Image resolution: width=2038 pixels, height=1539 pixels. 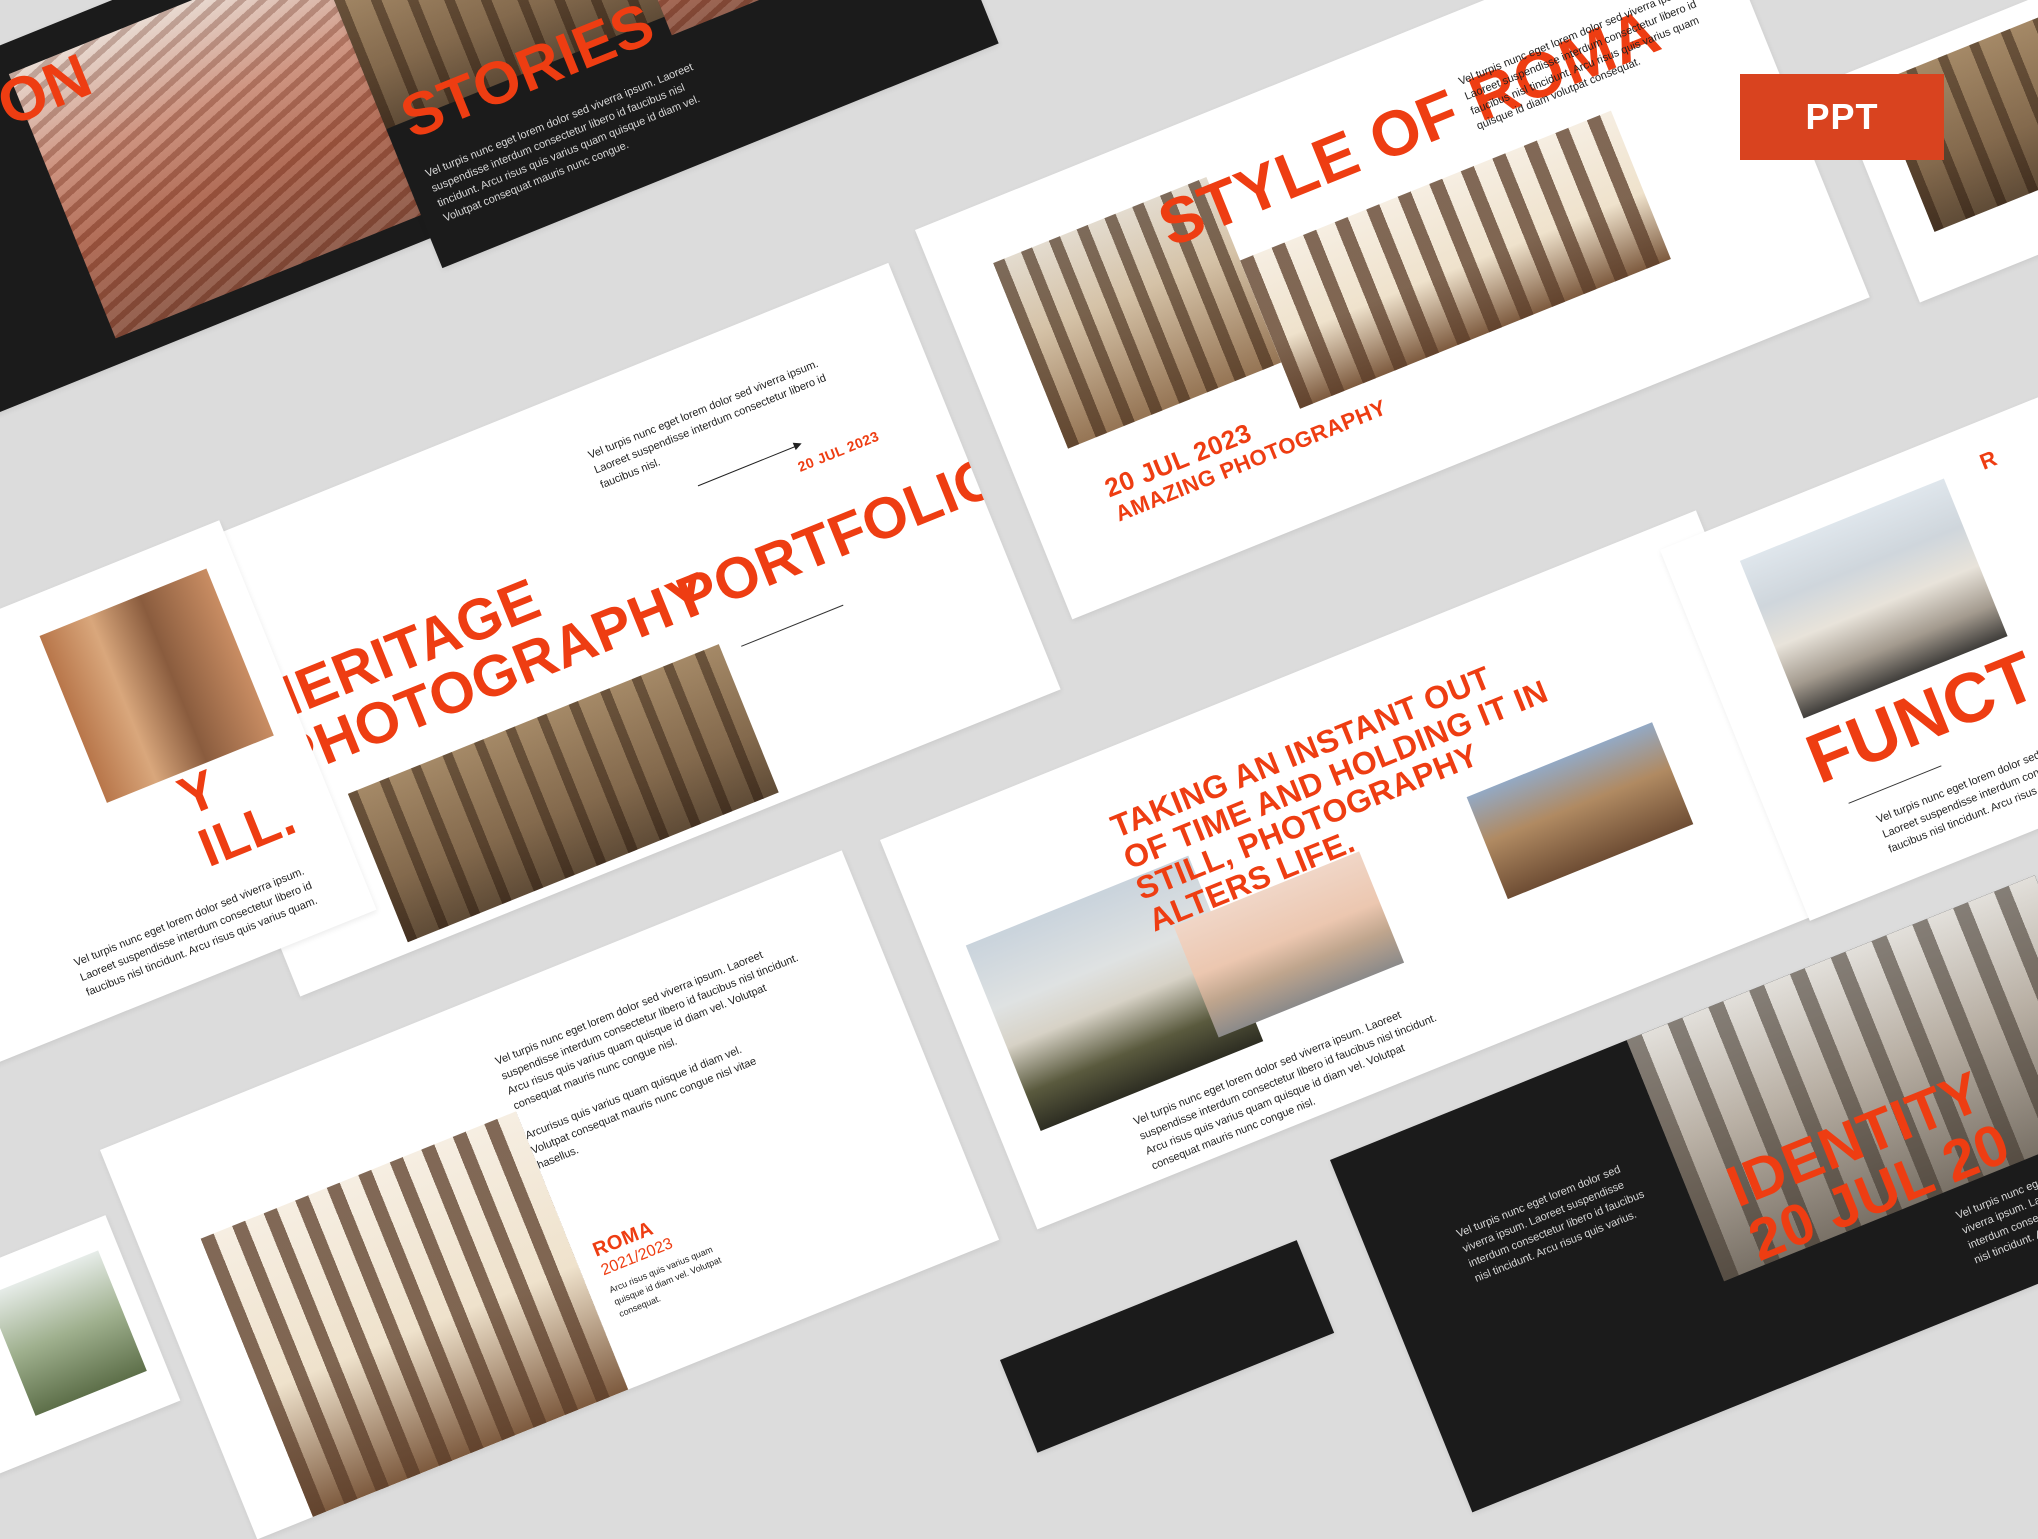 I want to click on slide-side-label: R, so click(x=1988, y=460).